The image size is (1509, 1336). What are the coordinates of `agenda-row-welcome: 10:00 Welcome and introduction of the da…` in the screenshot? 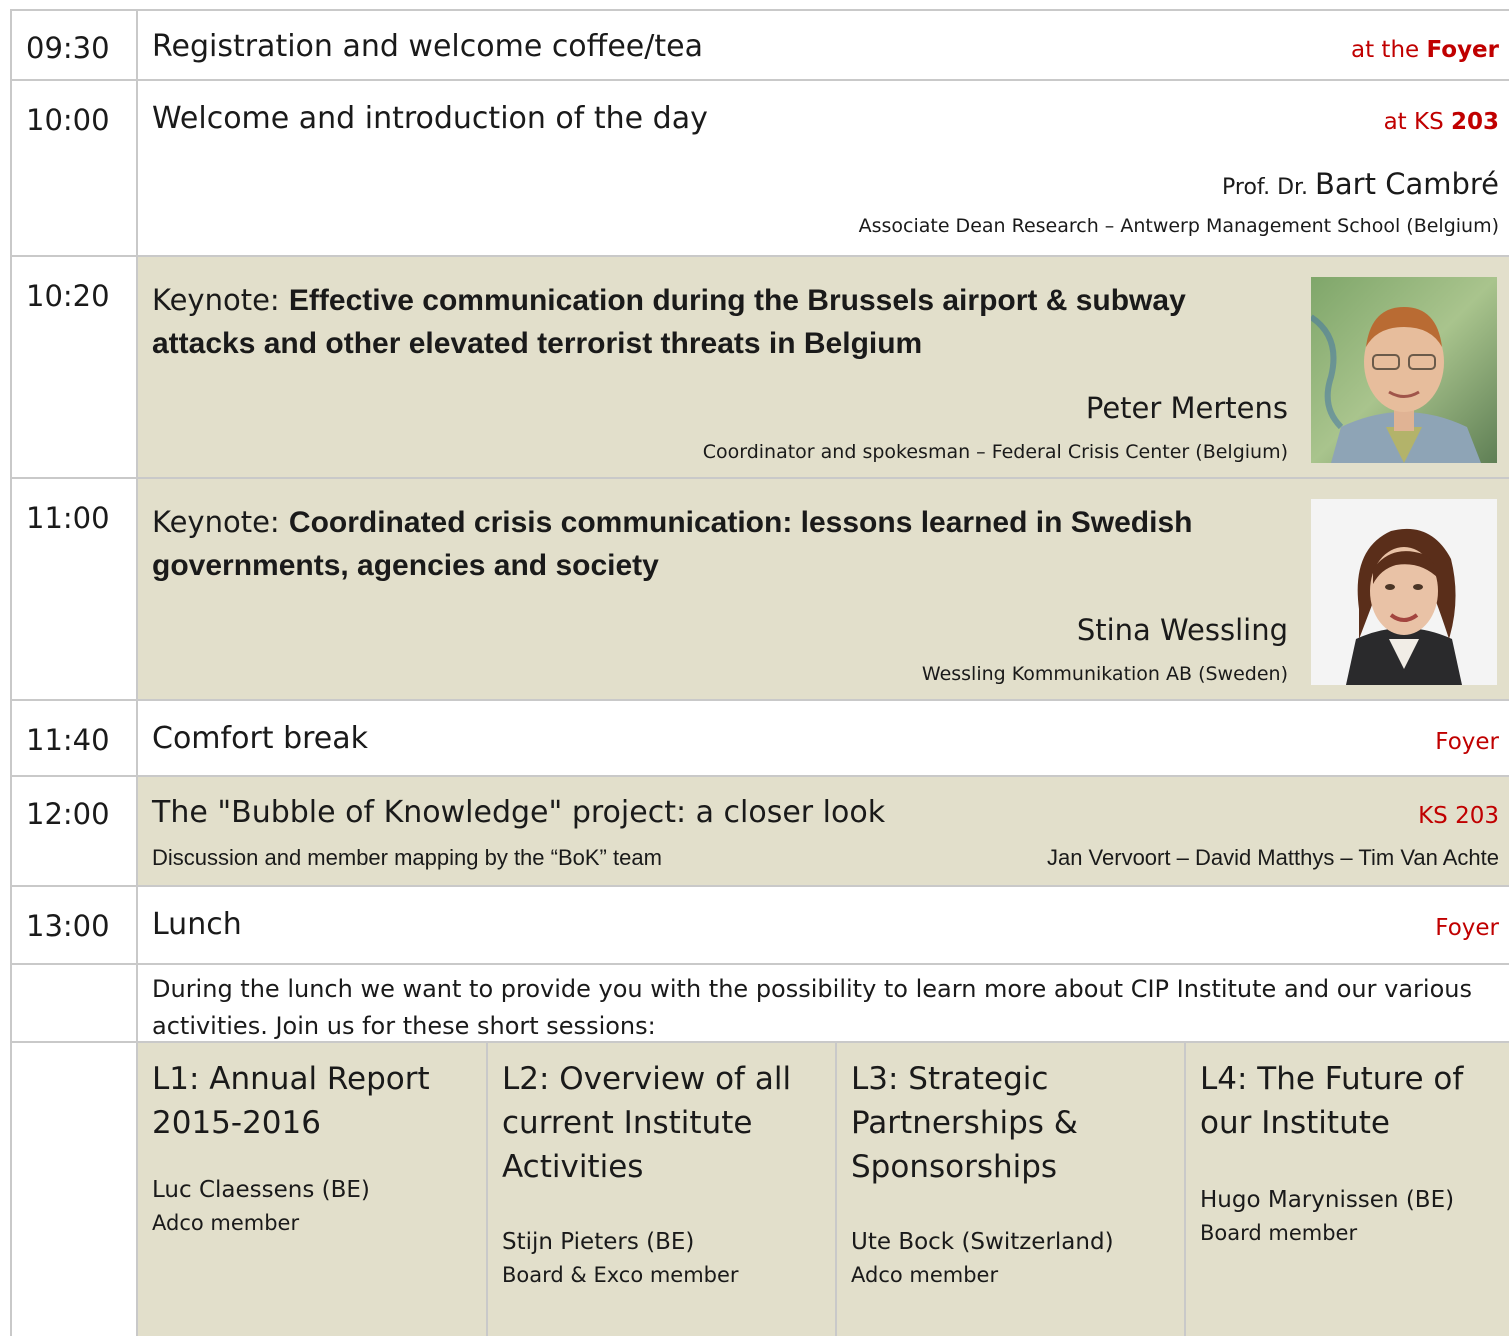 It's located at (759, 167).